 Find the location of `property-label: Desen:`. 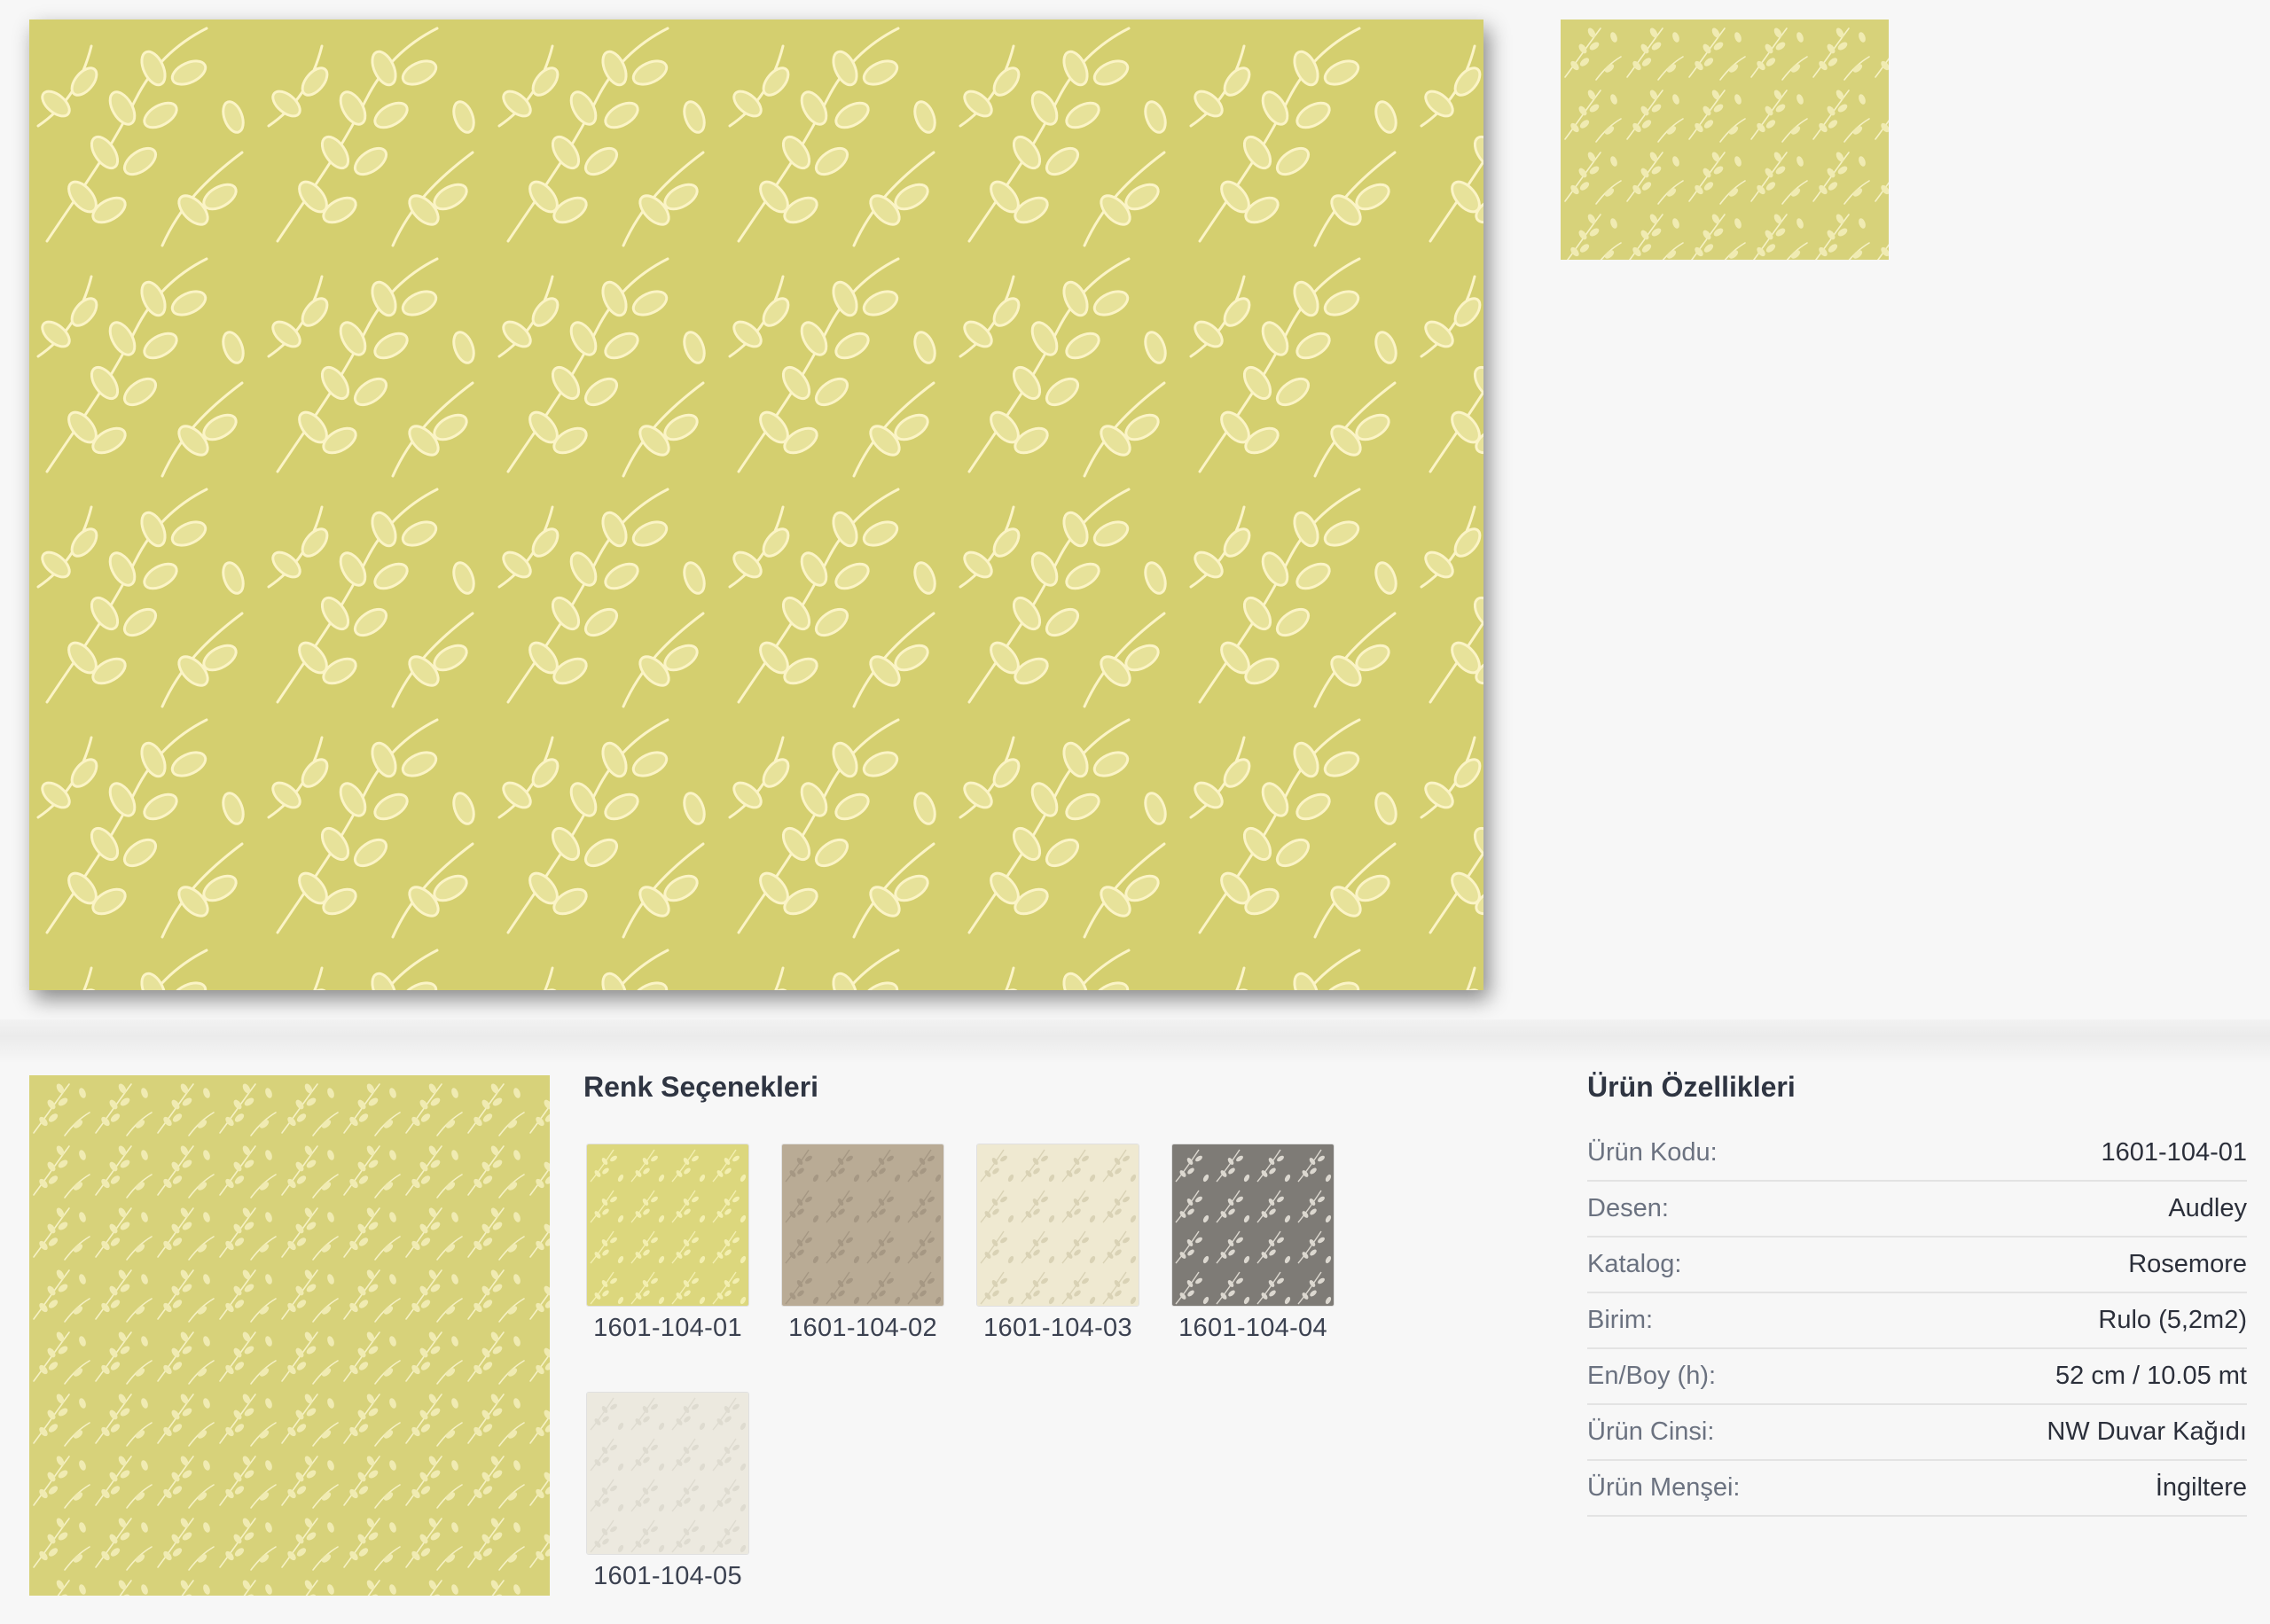

property-label: Desen: is located at coordinates (1628, 1208).